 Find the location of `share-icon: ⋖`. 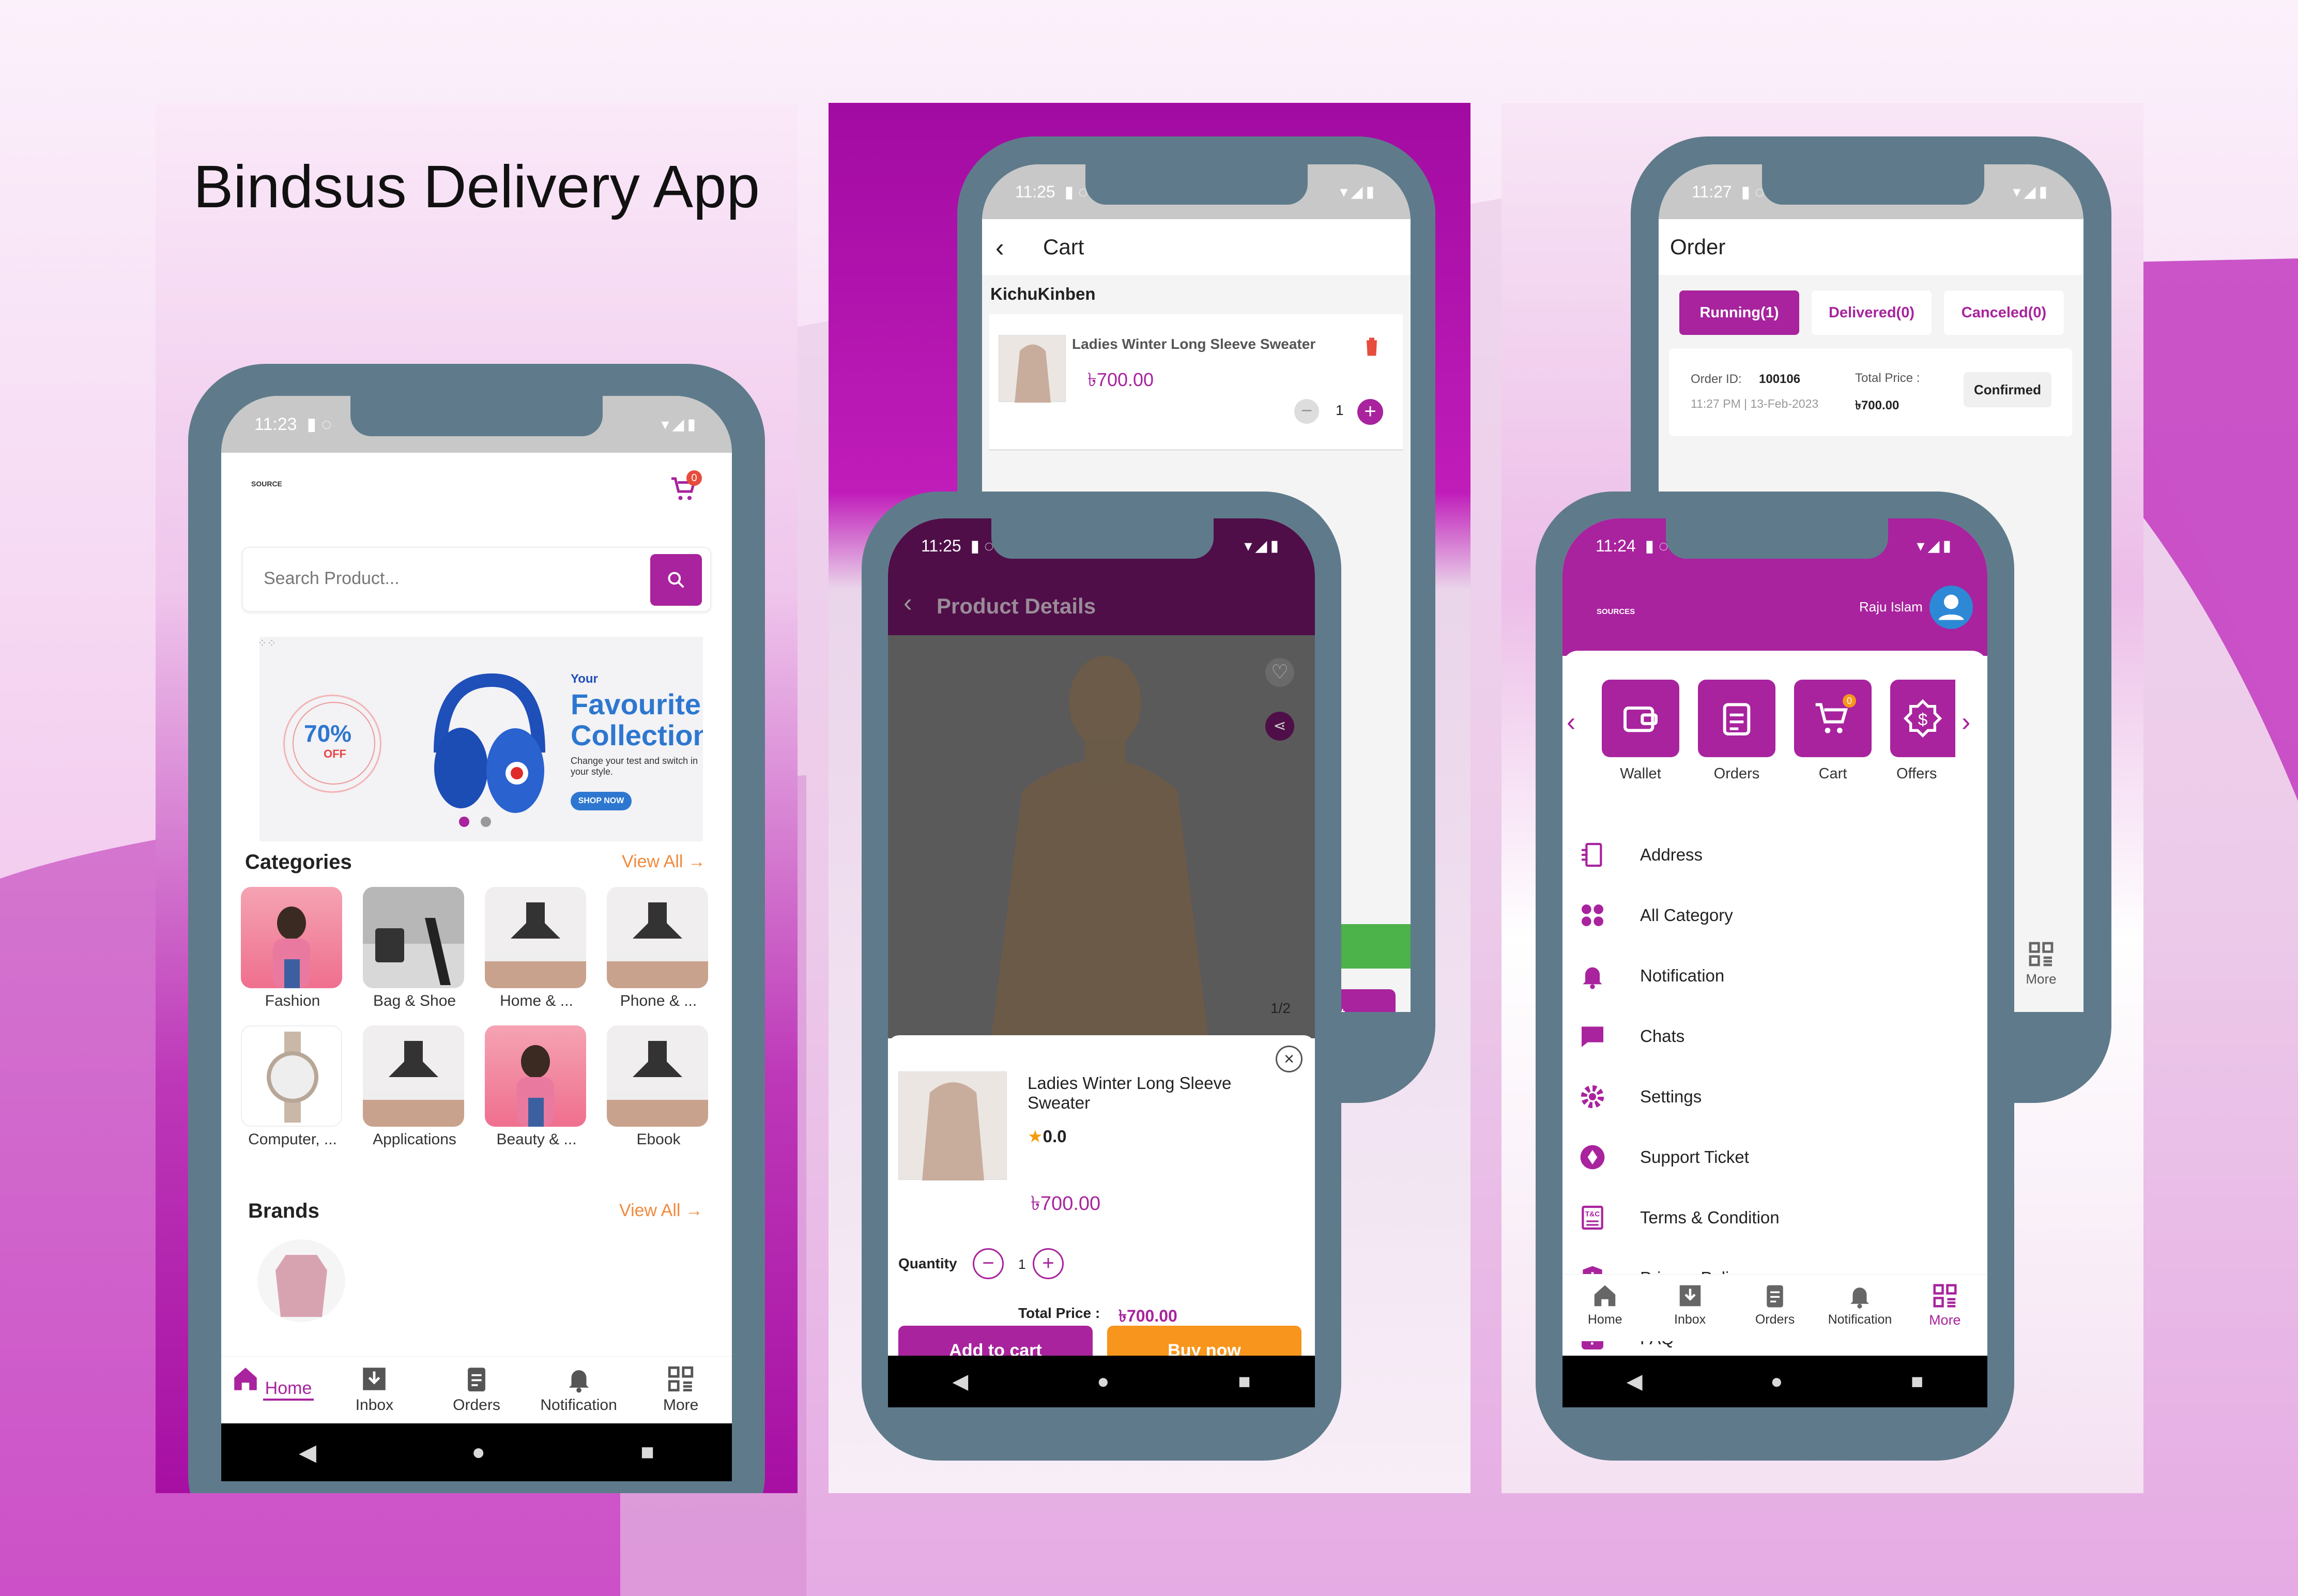

share-icon: ⋖ is located at coordinates (1279, 726).